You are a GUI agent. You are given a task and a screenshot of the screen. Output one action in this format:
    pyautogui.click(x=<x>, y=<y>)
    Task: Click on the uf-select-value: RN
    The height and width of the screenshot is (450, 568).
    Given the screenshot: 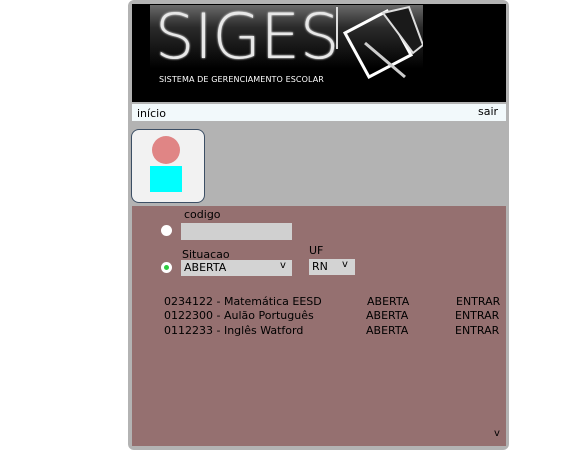 What is the action you would take?
    pyautogui.click(x=320, y=266)
    